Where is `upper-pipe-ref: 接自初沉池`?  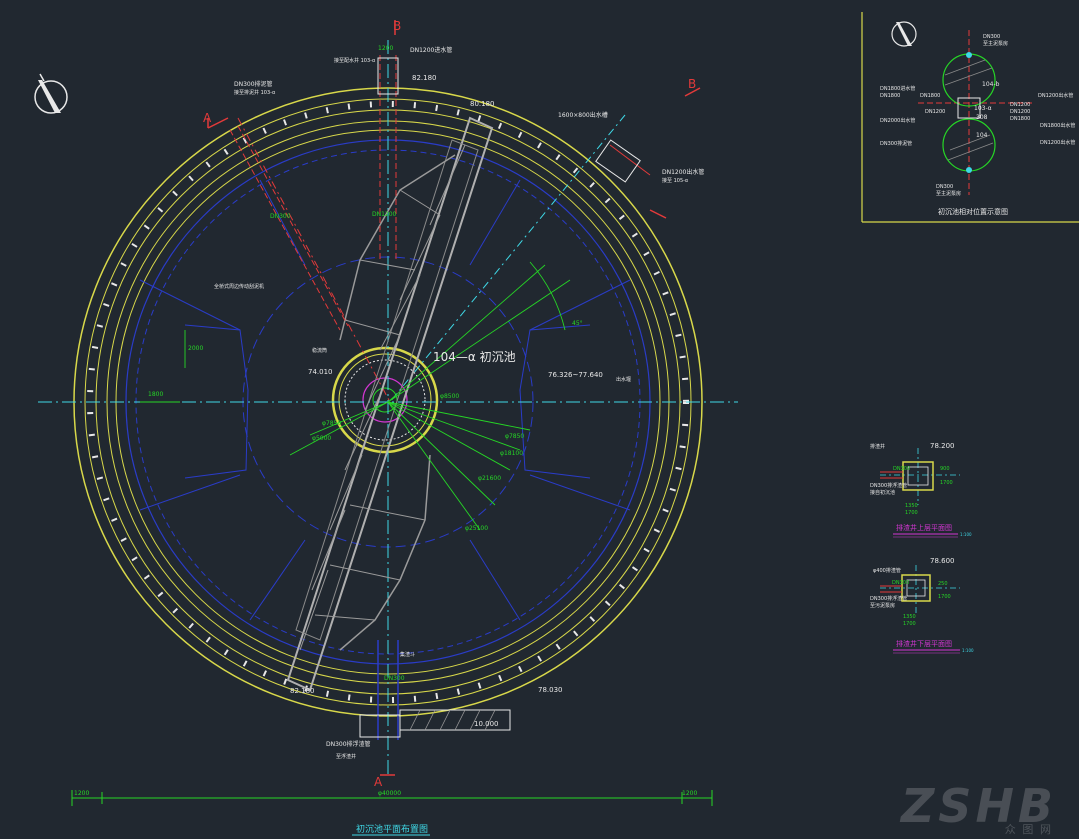
upper-pipe-ref: 接自初沉池 is located at coordinates (882, 492).